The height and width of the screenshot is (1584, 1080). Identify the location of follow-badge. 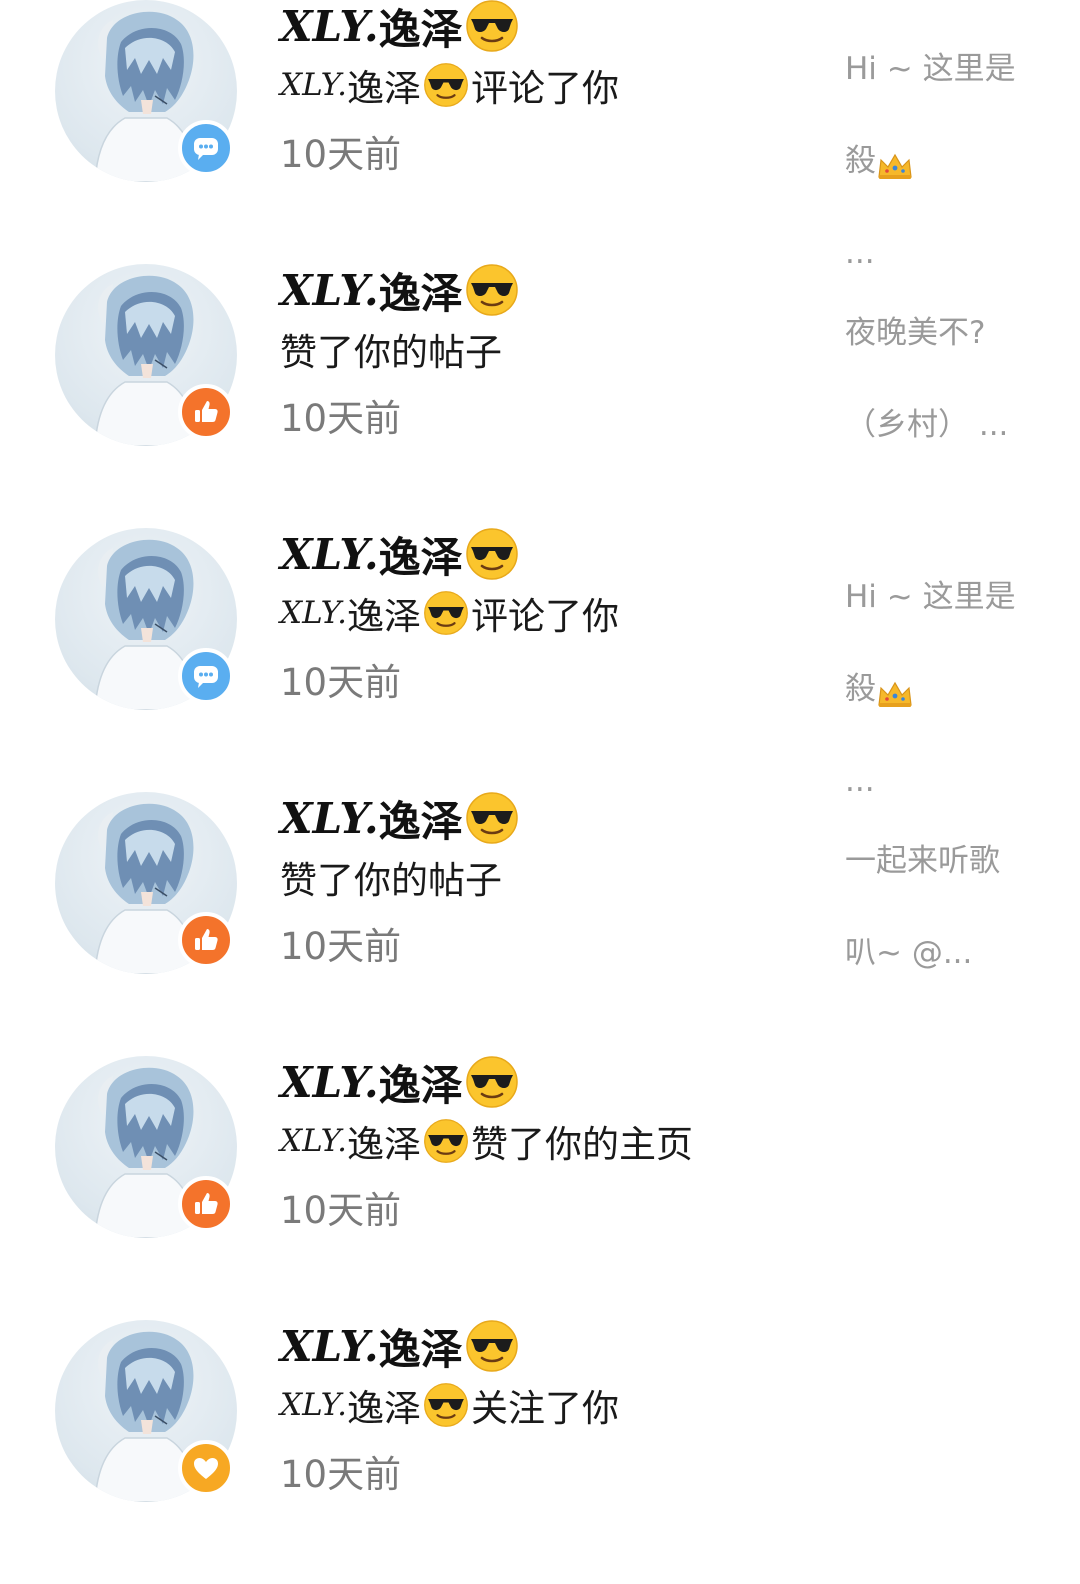
(206, 1468).